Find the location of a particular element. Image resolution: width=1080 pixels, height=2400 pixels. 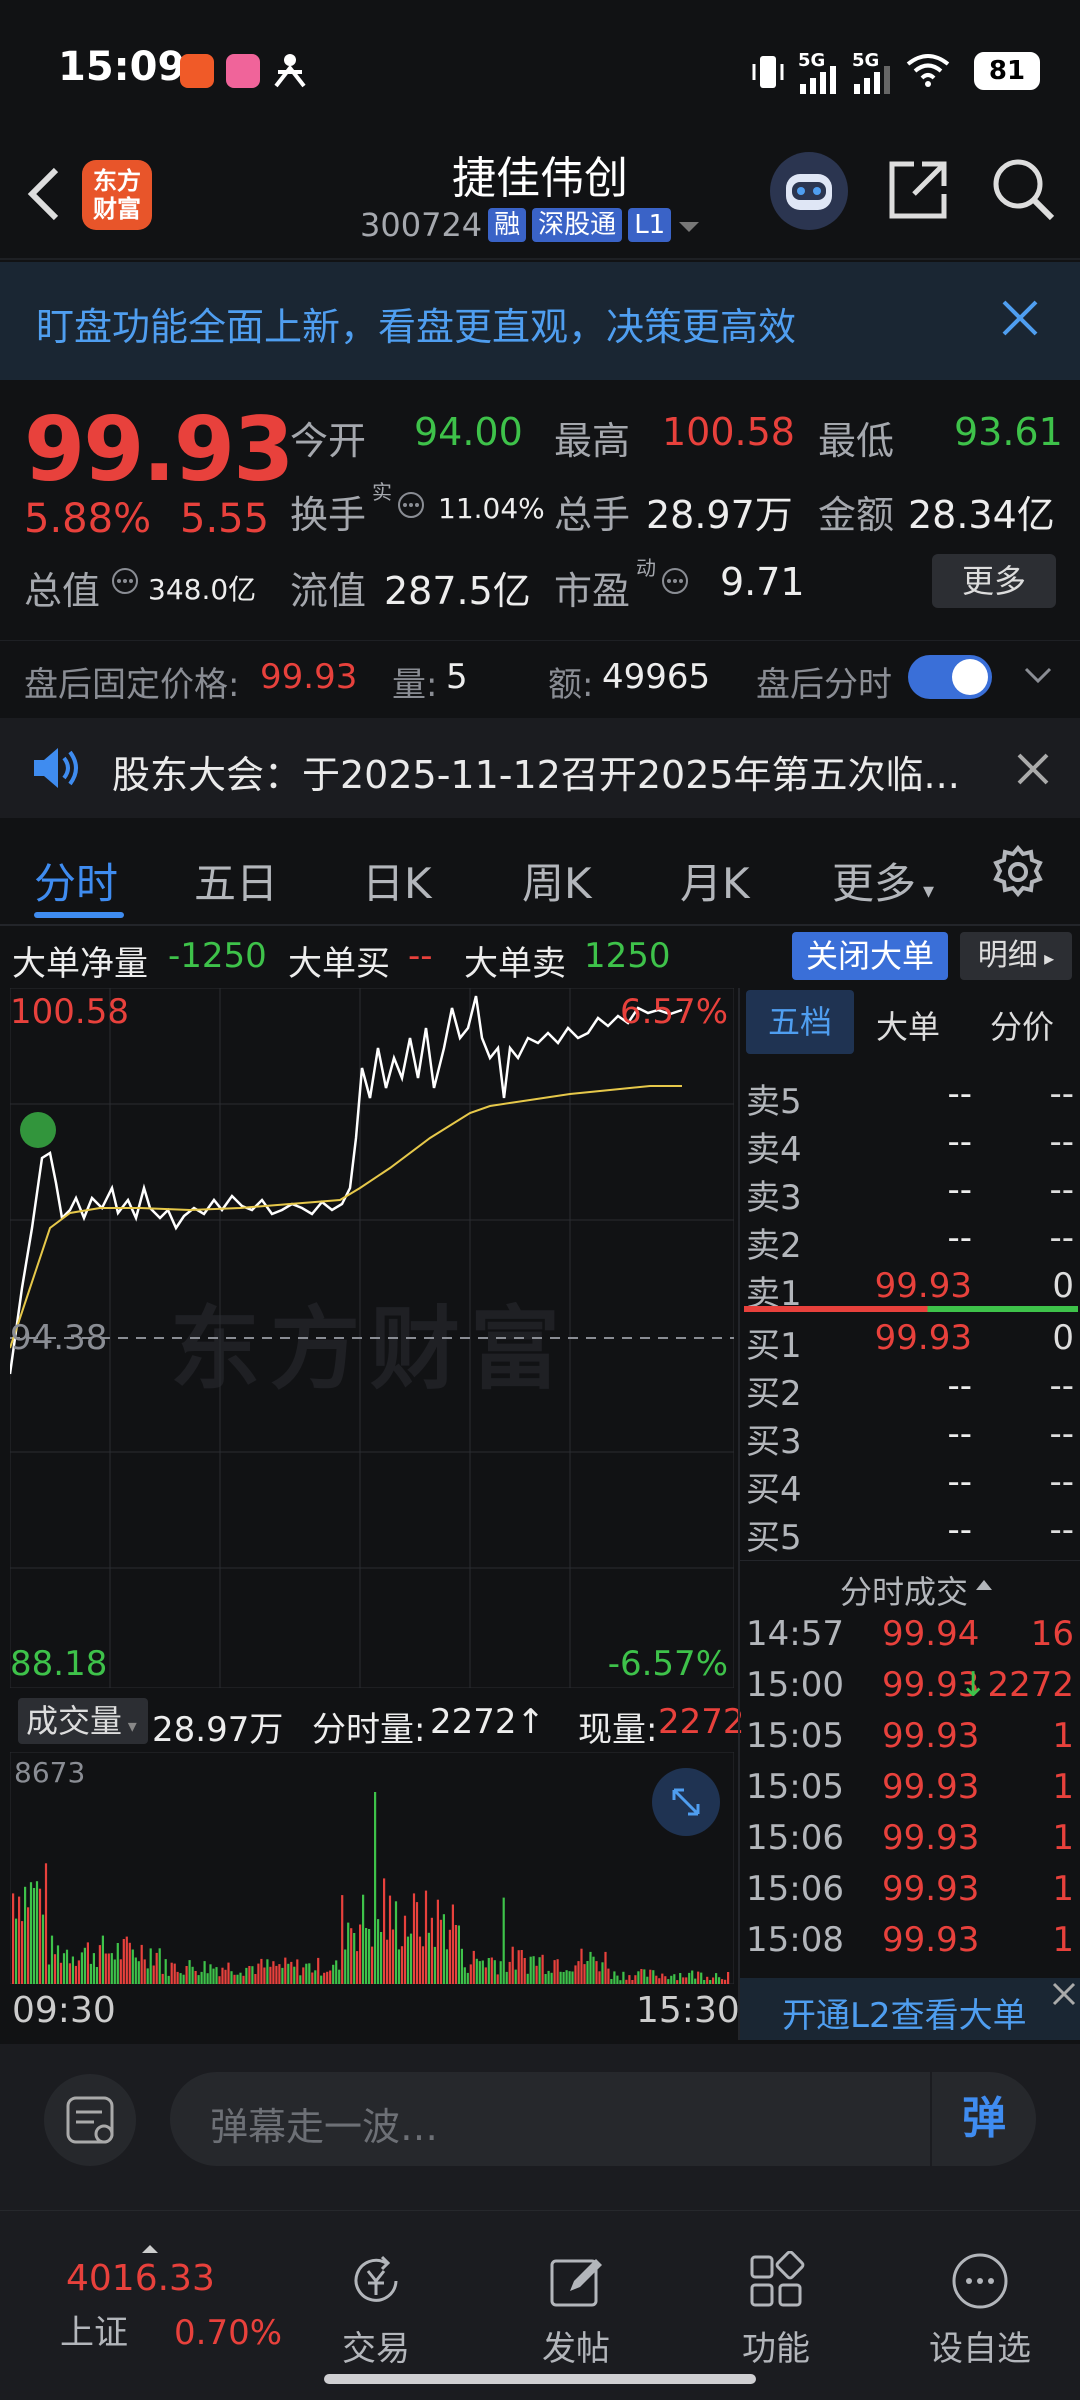

tab-big-order: 大单 is located at coordinates (908, 1025).